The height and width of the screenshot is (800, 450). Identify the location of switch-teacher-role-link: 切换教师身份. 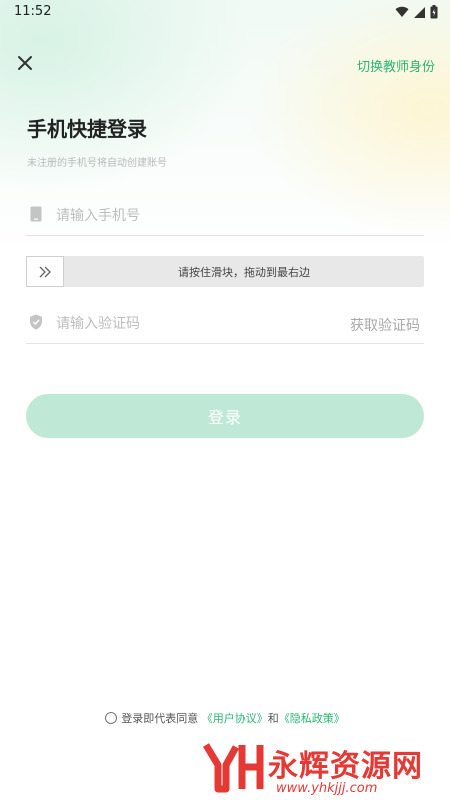
(396, 65).